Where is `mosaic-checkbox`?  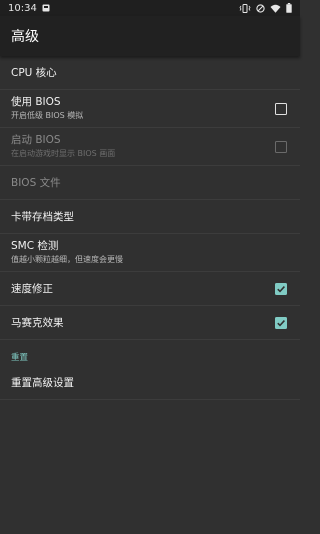 mosaic-checkbox is located at coordinates (281, 322).